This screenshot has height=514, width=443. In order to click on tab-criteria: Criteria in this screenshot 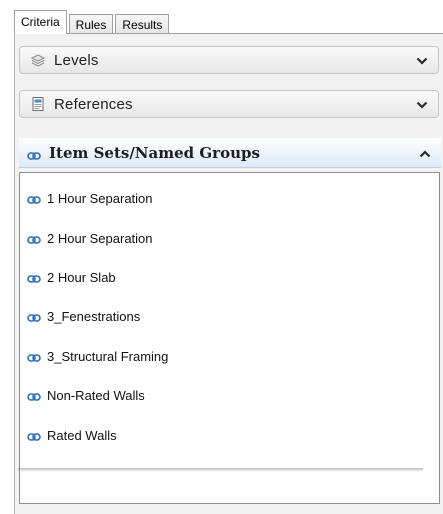, I will do `click(40, 22)`.